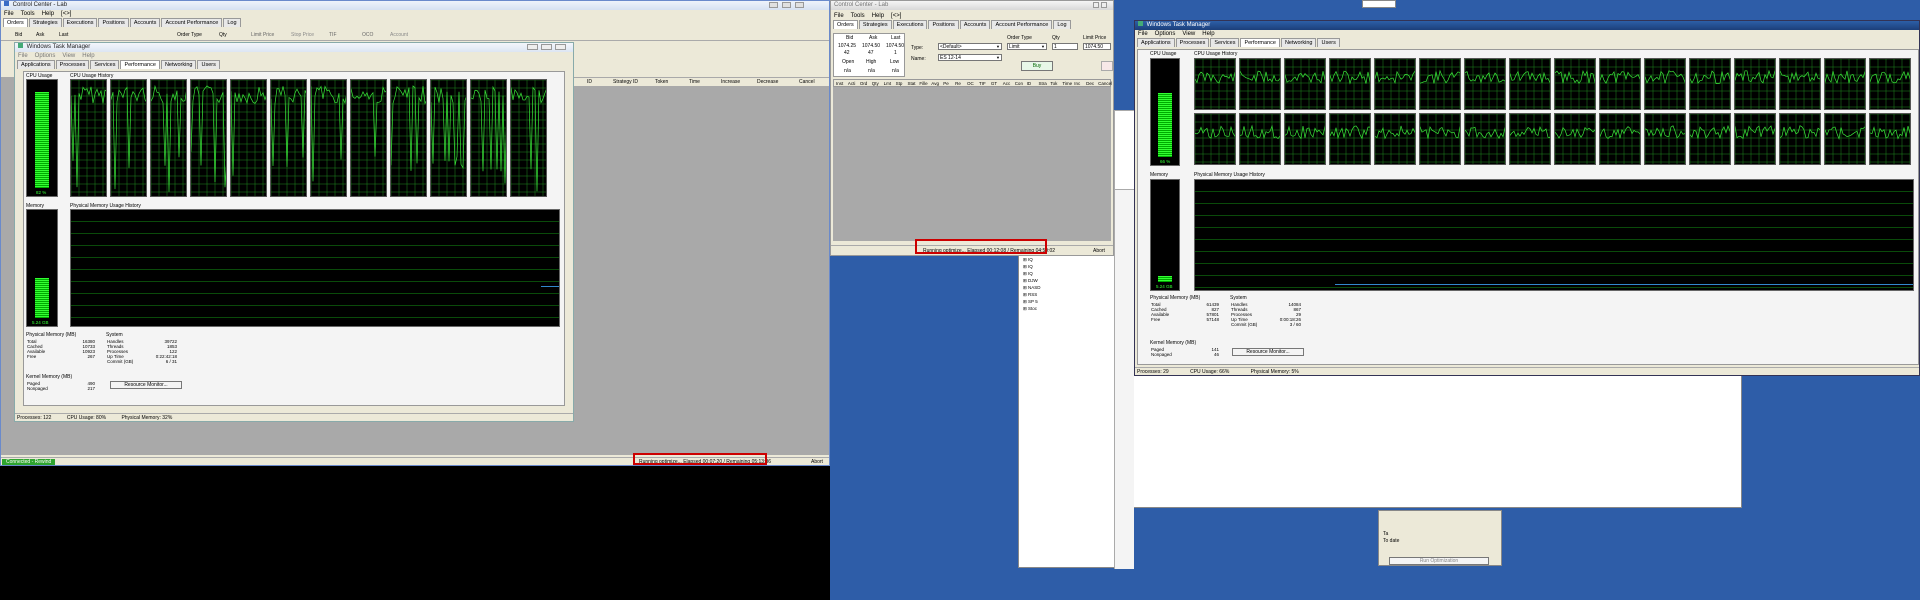 The width and height of the screenshot is (1920, 600). I want to click on grid-col-cancel: Cancel, so click(1105, 83).